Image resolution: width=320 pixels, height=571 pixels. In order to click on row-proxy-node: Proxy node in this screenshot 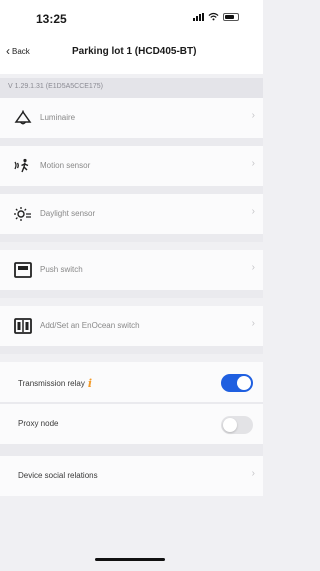, I will do `click(131, 424)`.